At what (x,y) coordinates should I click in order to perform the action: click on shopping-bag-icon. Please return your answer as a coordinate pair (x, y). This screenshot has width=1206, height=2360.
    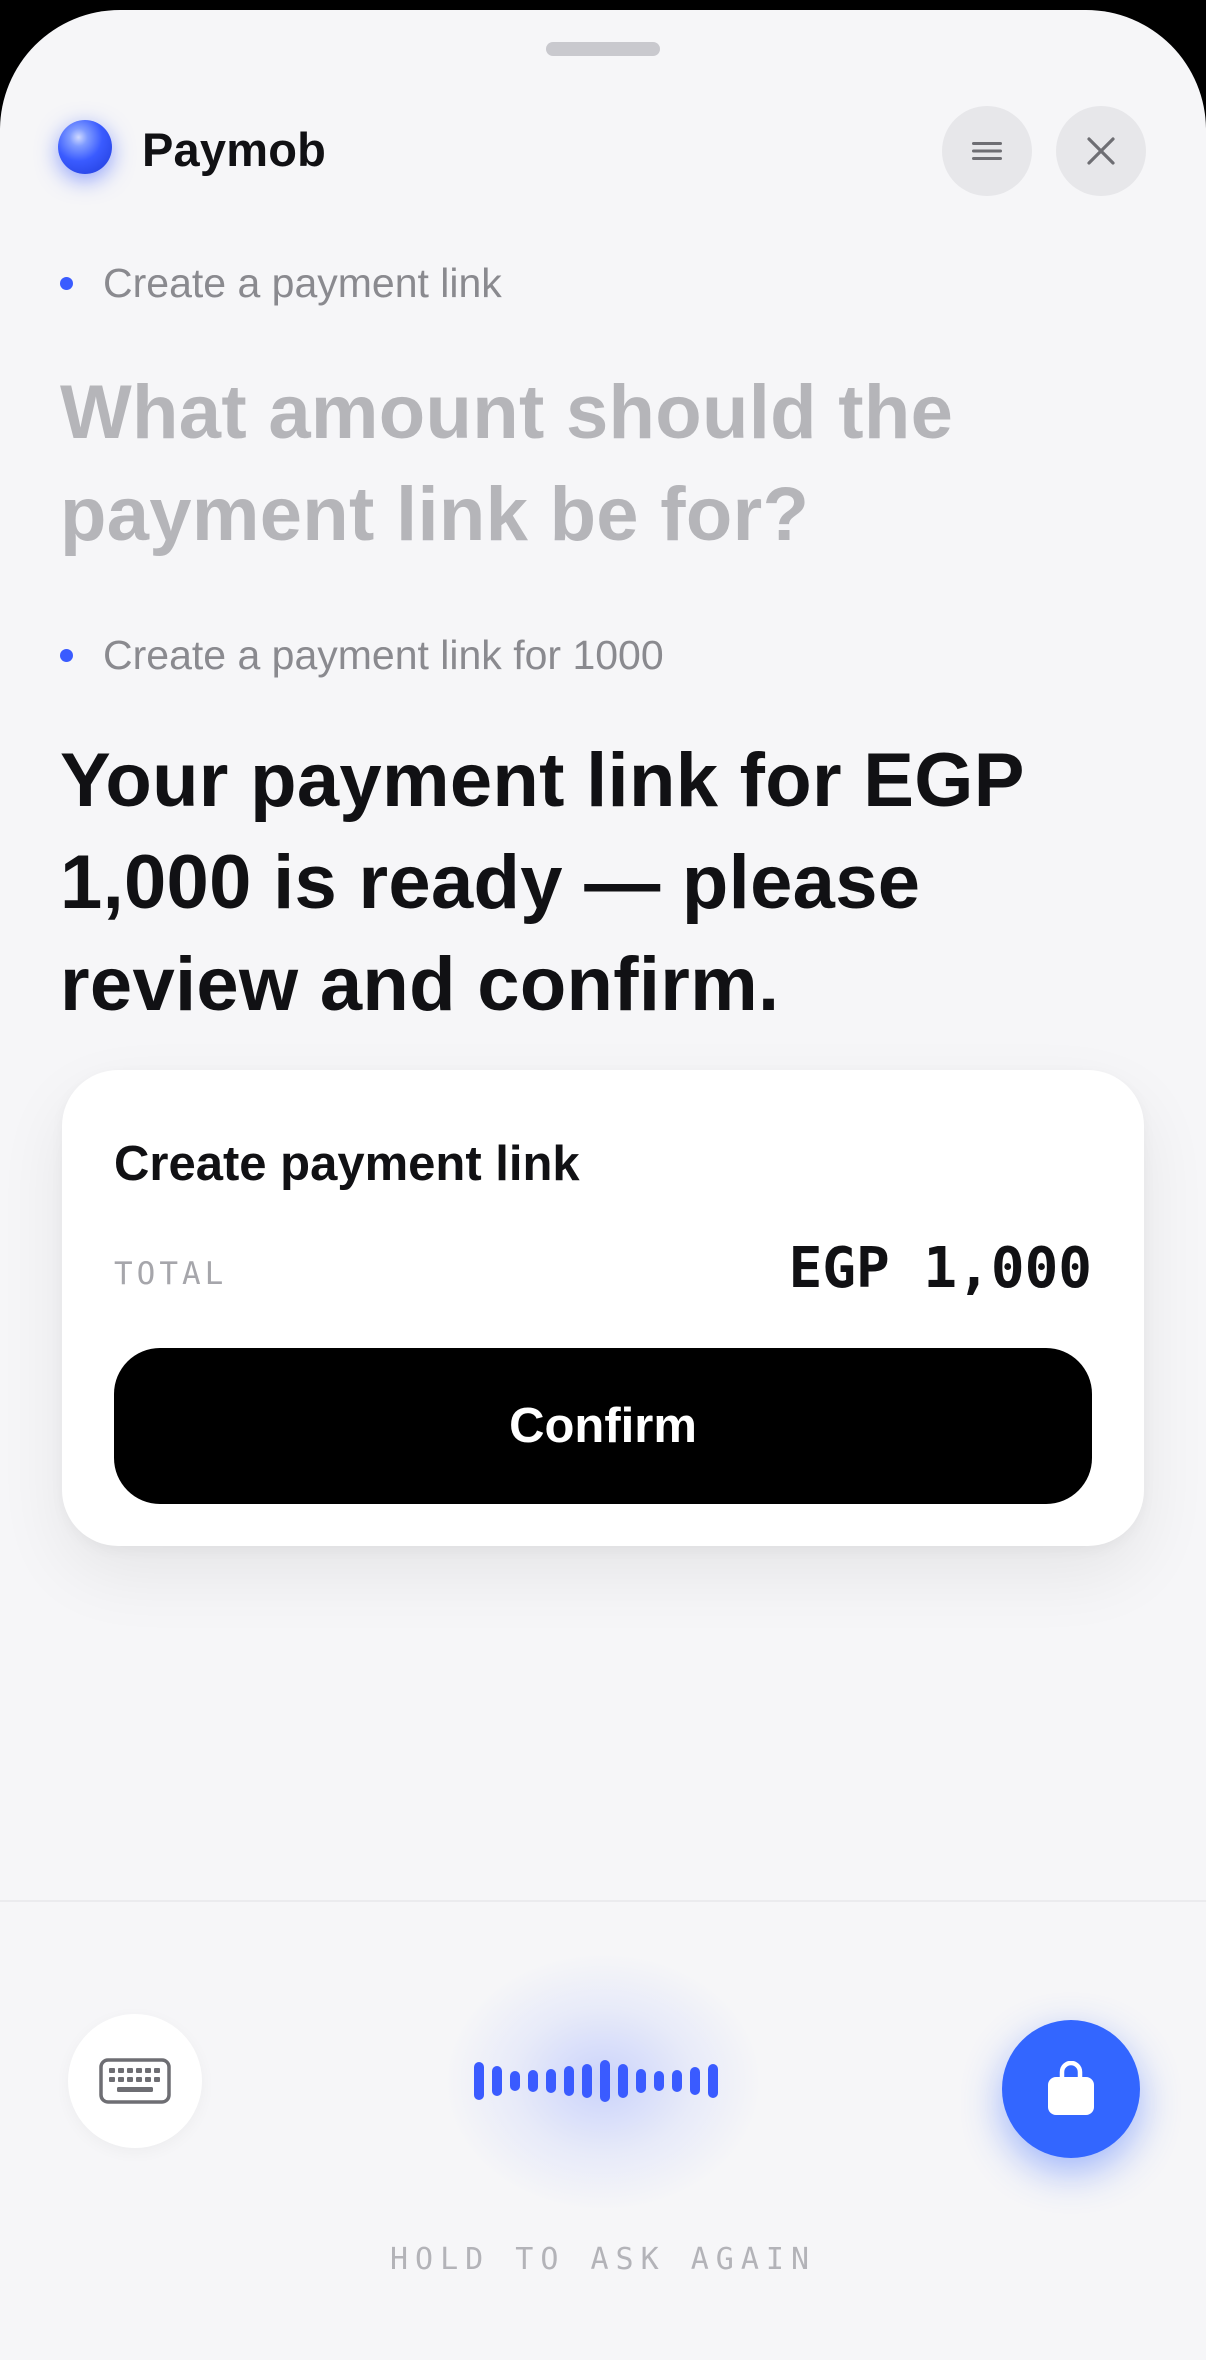
    Looking at the image, I should click on (1071, 2088).